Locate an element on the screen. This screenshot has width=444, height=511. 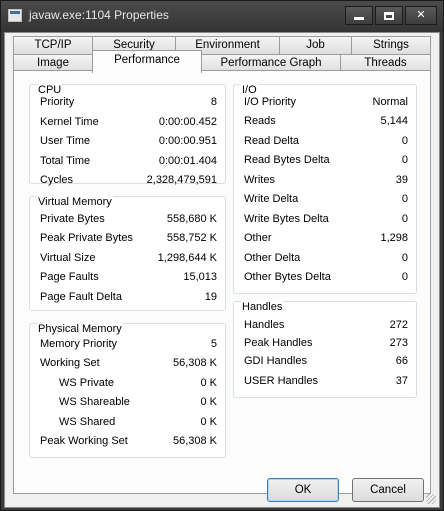
pm-row: WS Shareable 0 K is located at coordinates (127, 405).